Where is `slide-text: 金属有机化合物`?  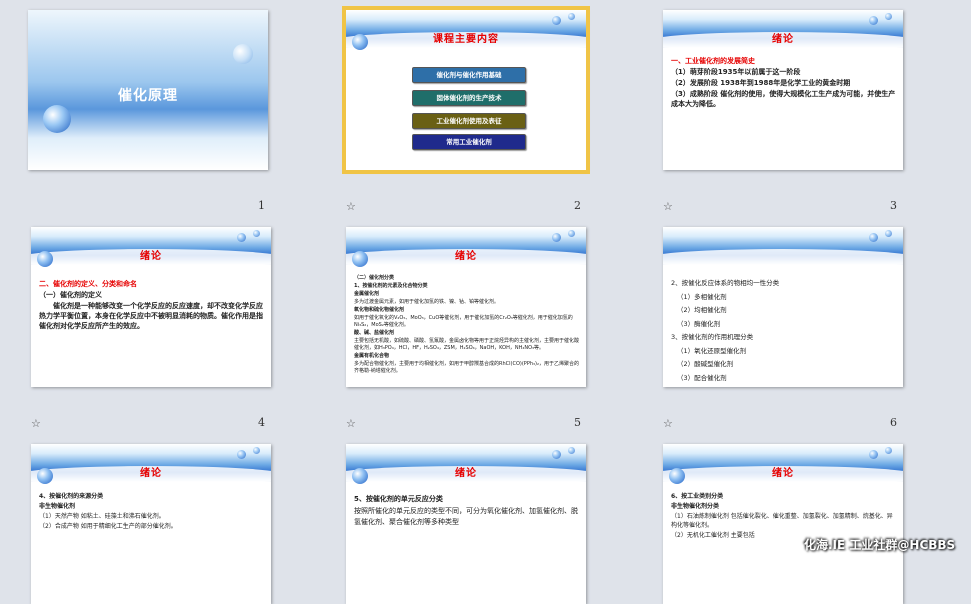
slide-text: 金属有机化合物 is located at coordinates (372, 356).